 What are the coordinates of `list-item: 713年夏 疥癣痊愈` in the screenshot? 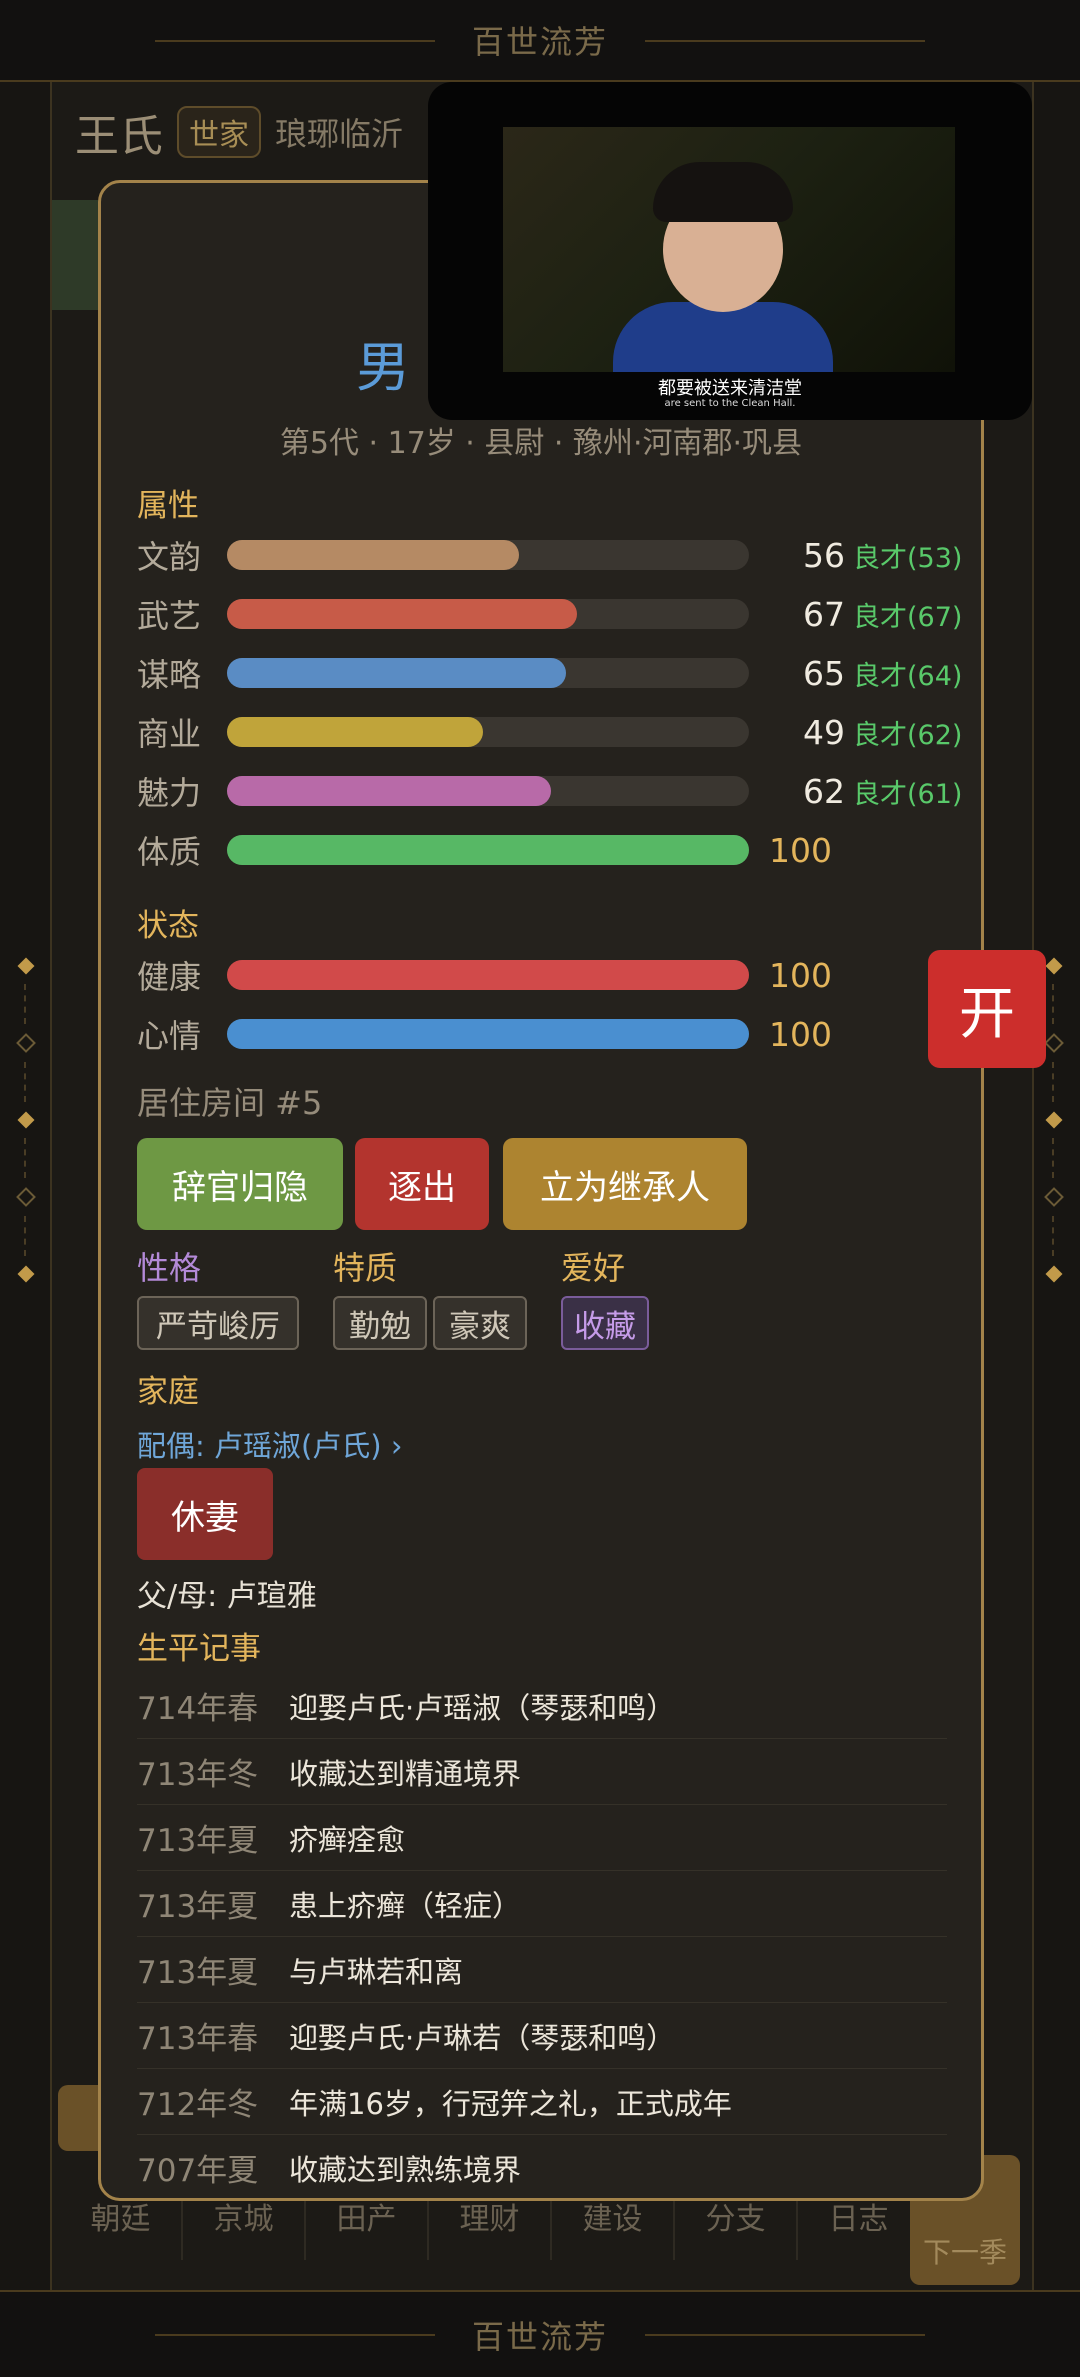 It's located at (542, 1838).